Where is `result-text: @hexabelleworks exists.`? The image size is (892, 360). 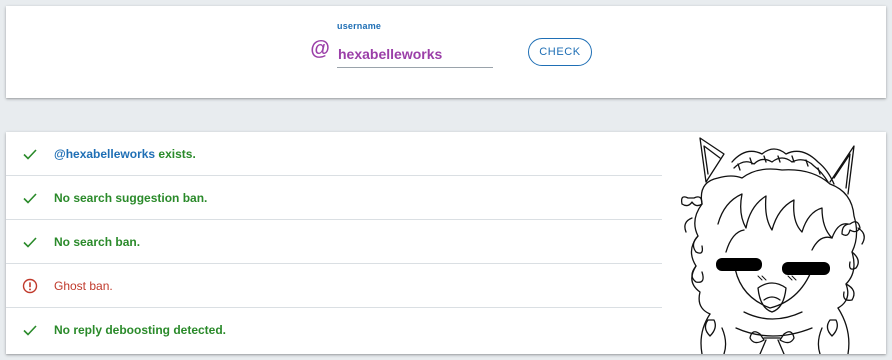
result-text: @hexabelleworks exists. is located at coordinates (125, 154).